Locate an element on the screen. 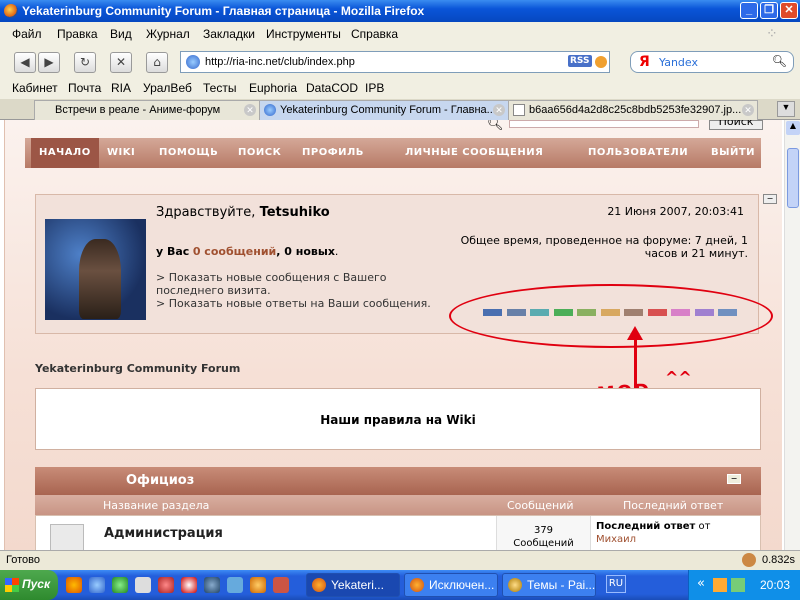 The width and height of the screenshot is (800, 600). rules-box: Наши правила на Wiki is located at coordinates (398, 419).